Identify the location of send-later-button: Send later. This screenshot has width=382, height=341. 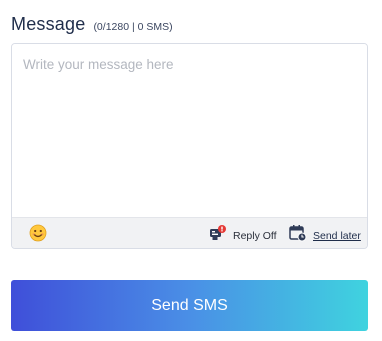
(325, 235).